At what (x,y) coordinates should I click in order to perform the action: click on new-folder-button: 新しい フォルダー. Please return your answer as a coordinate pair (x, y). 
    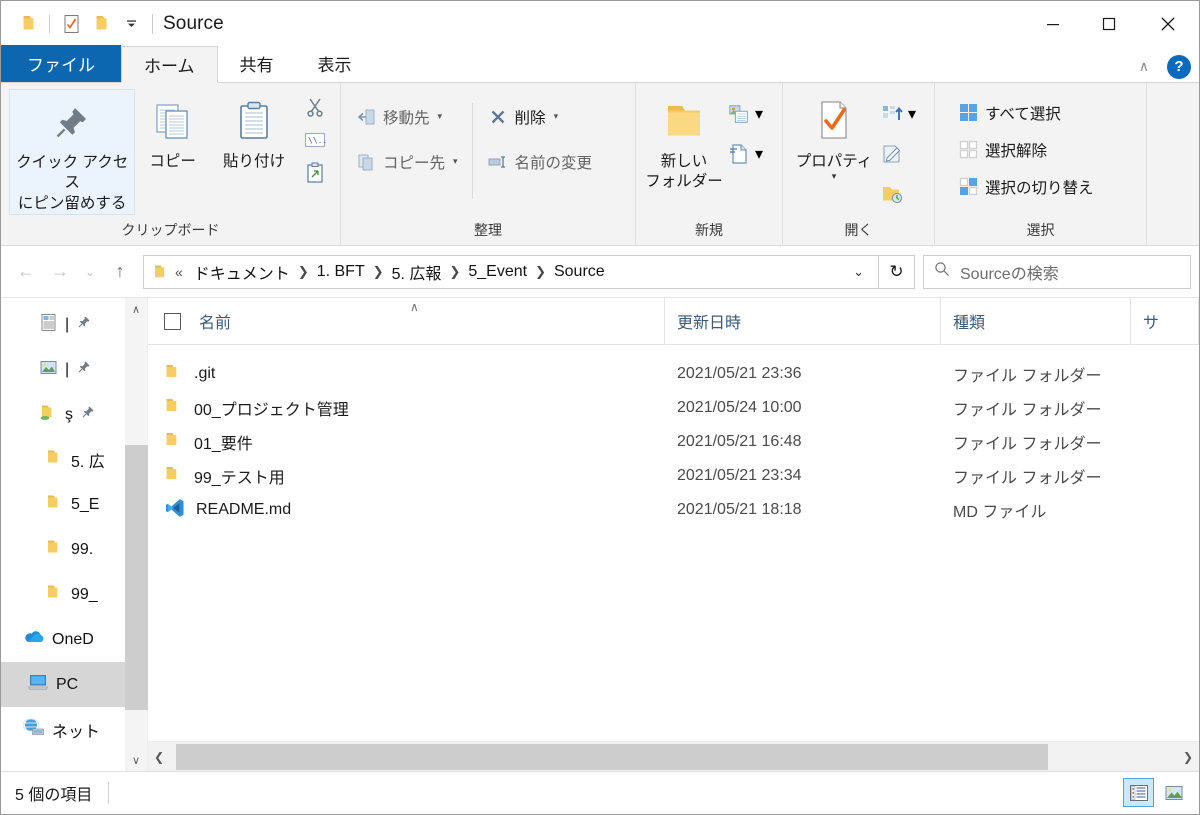
    Looking at the image, I should click on (684, 147).